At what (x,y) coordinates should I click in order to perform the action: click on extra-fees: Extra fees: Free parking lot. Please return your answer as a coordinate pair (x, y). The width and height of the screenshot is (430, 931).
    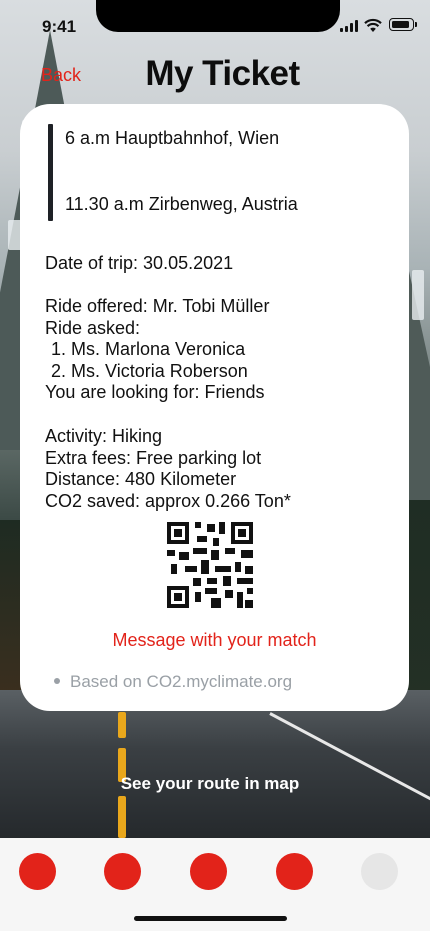
    Looking at the image, I should click on (153, 457).